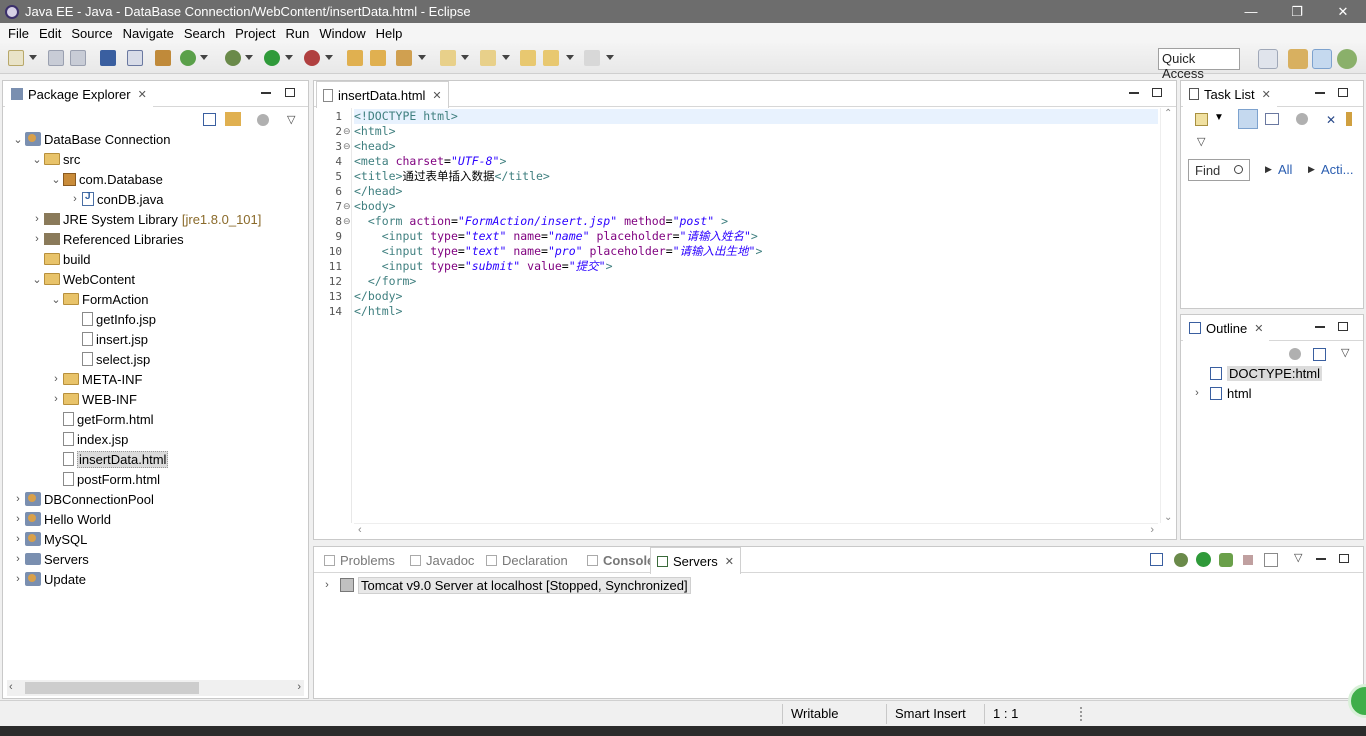 This screenshot has height=736, width=1366. What do you see at coordinates (756, 206) in the screenshot?
I see `code-line: <body>` at bounding box center [756, 206].